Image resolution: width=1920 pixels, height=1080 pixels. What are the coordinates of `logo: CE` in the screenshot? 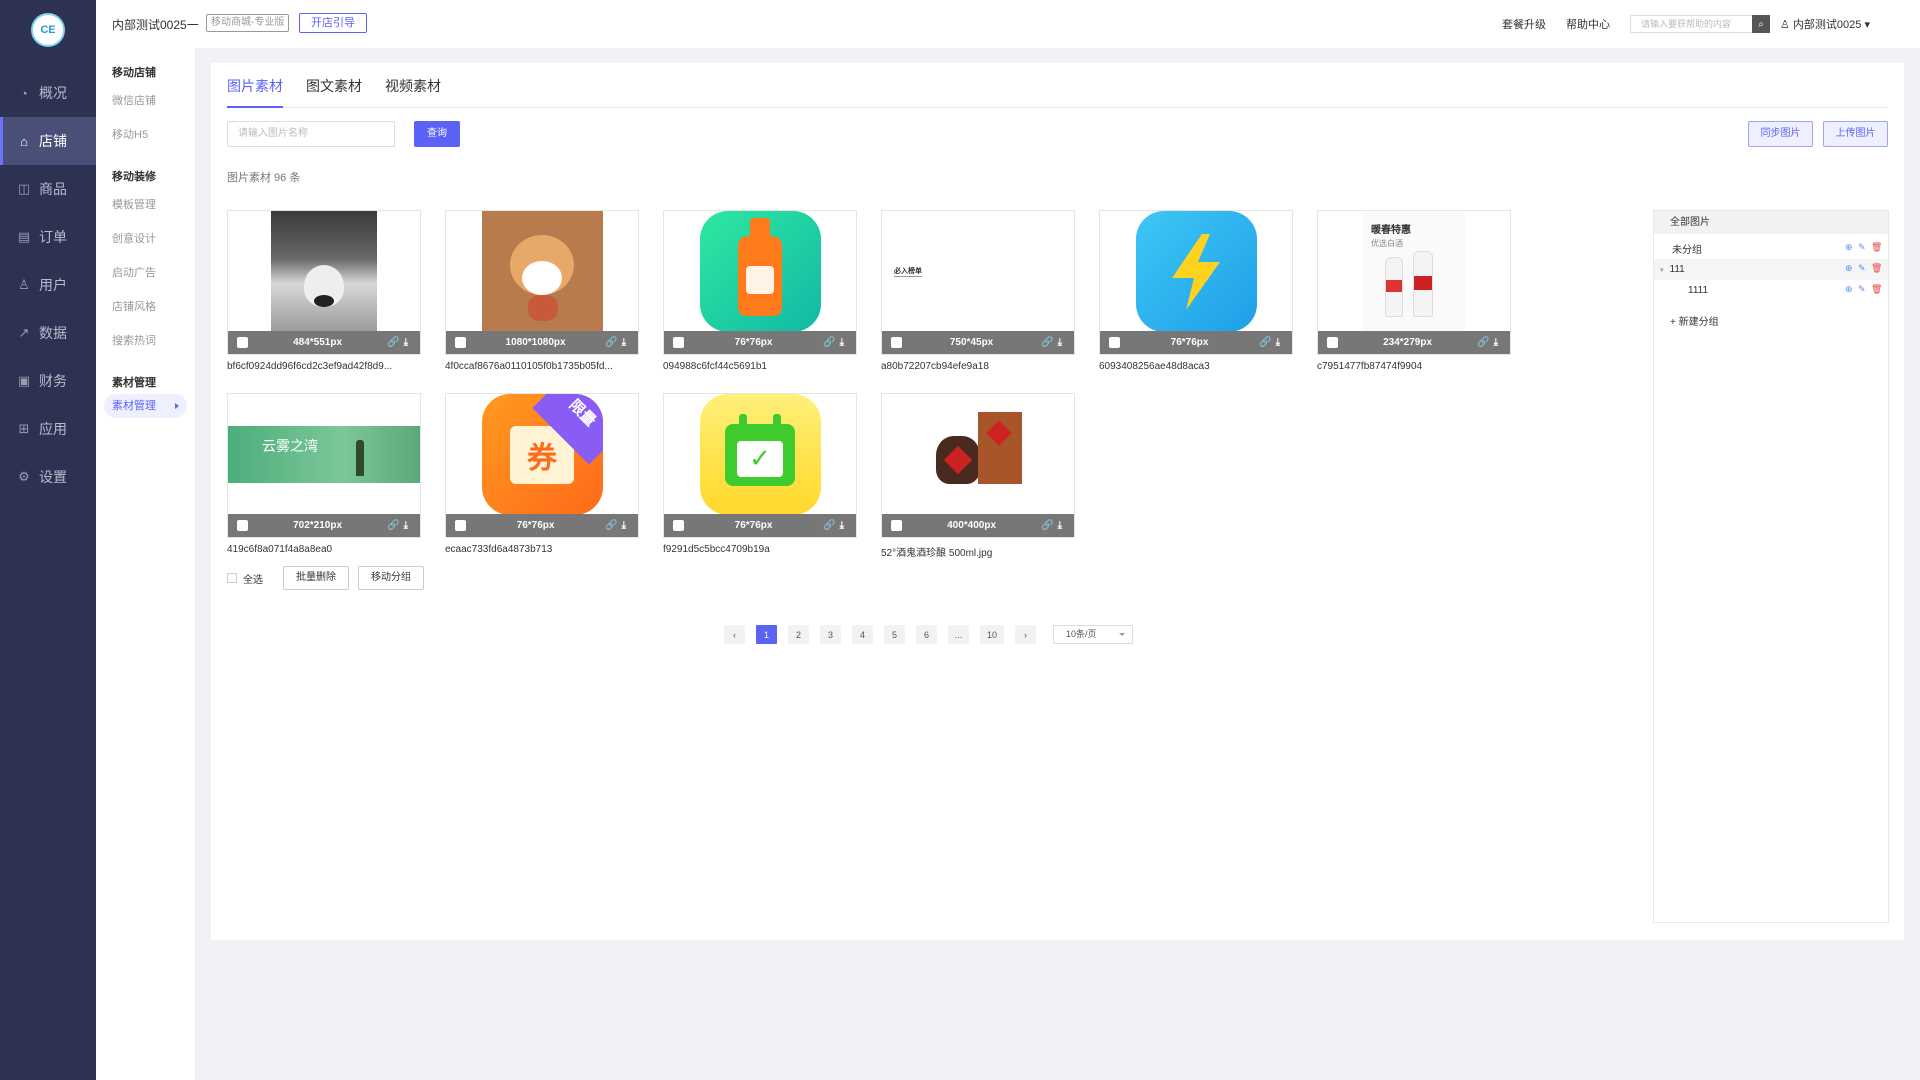 It's located at (48, 30).